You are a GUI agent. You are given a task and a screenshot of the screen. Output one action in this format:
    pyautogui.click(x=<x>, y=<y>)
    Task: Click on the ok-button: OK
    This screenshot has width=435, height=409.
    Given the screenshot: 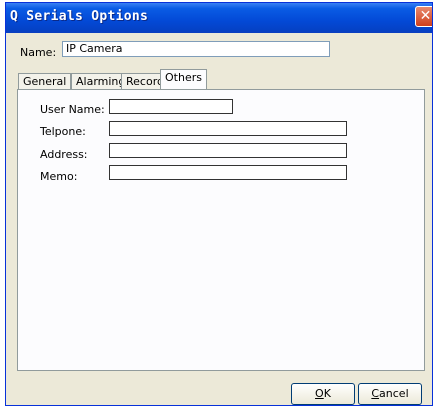 What is the action you would take?
    pyautogui.click(x=323, y=394)
    